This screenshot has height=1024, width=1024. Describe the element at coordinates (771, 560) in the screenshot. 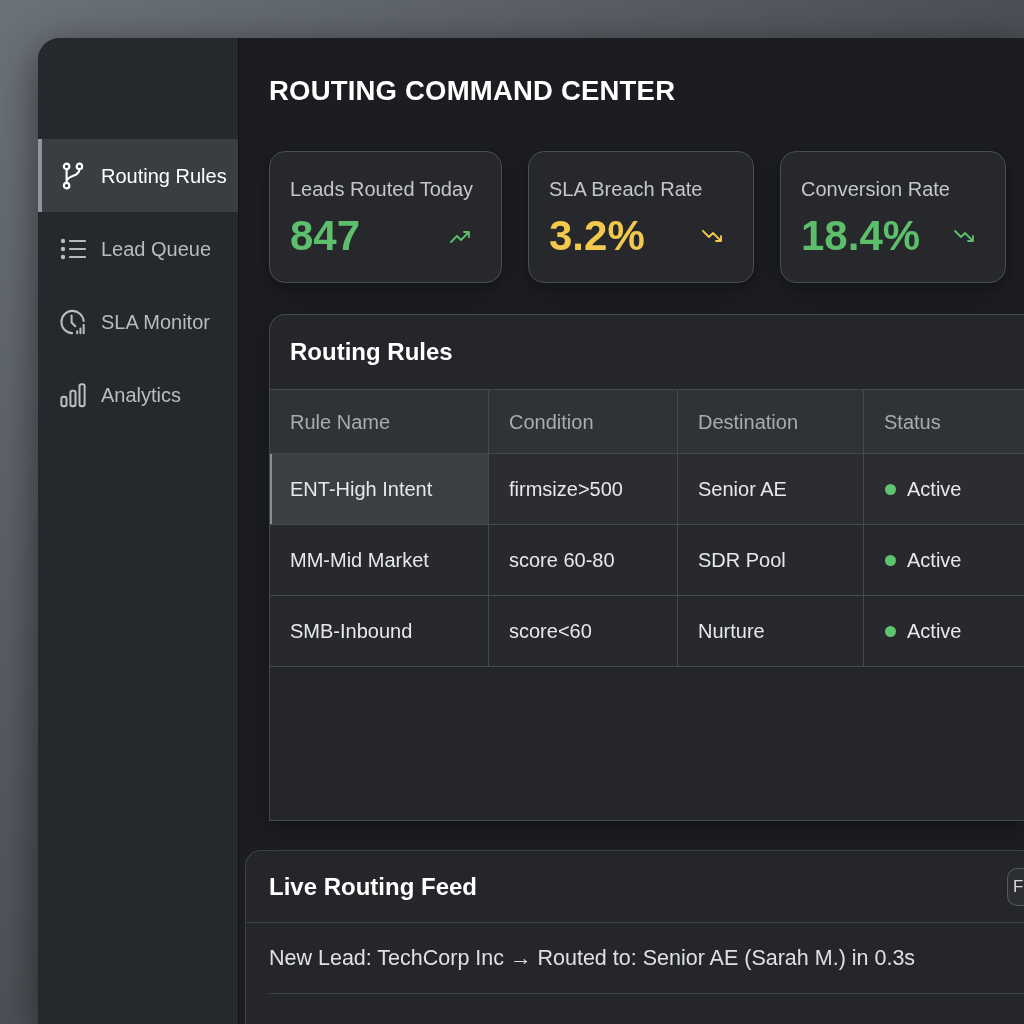

I see `table-cell: SDR Pool` at that location.